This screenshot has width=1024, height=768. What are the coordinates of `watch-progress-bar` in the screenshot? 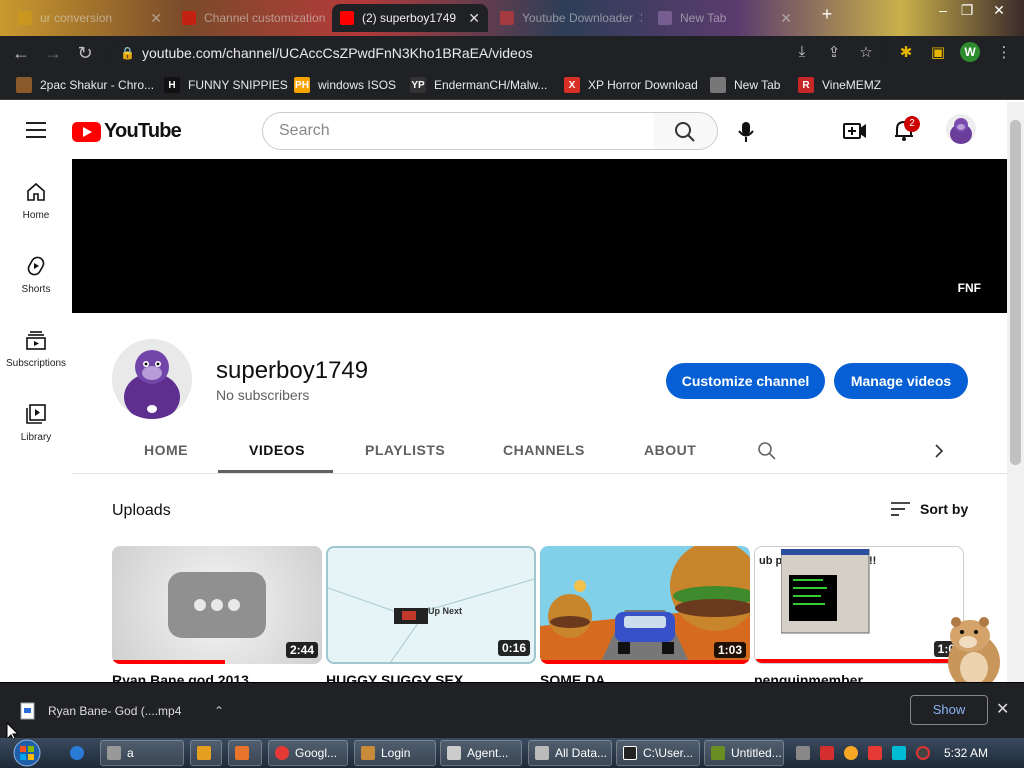 It's located at (859, 661).